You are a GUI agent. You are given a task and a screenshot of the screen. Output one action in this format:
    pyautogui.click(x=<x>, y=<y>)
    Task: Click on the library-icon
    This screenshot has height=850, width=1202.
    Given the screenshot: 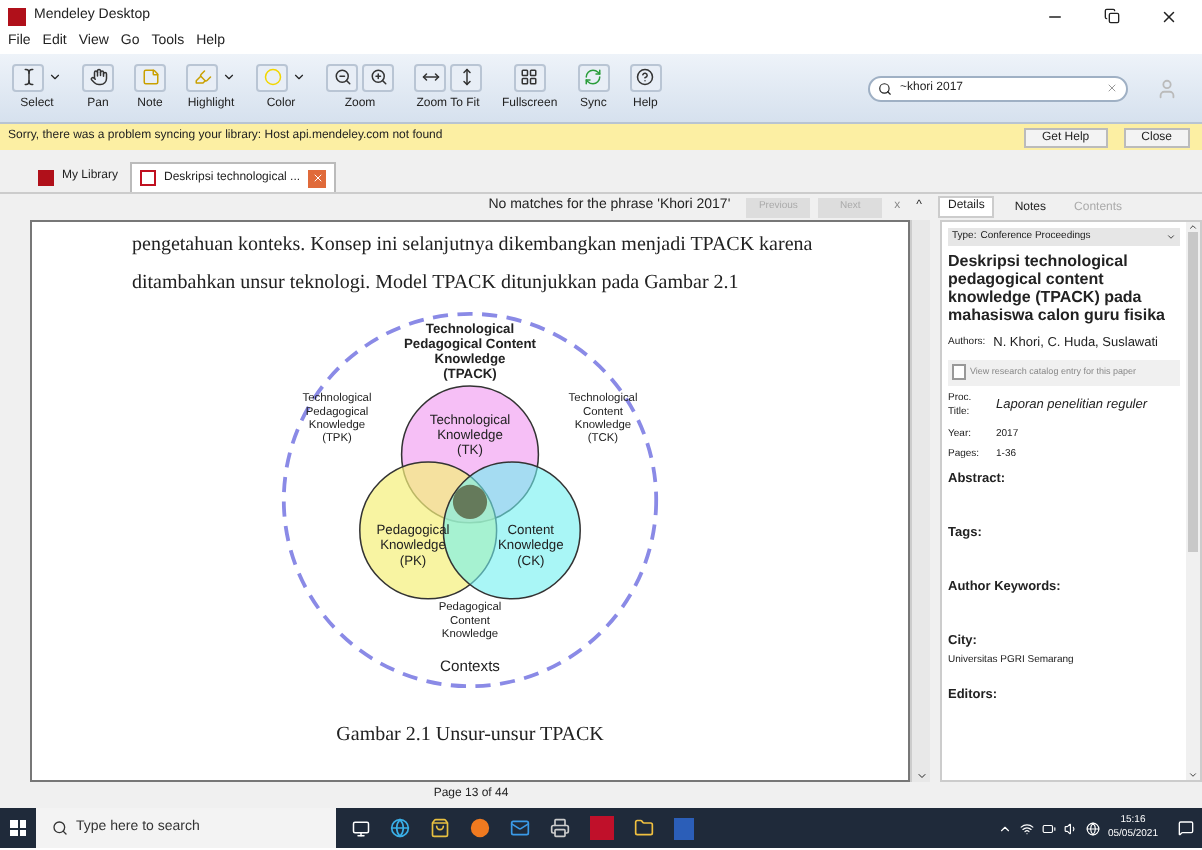 What is the action you would take?
    pyautogui.click(x=46, y=177)
    